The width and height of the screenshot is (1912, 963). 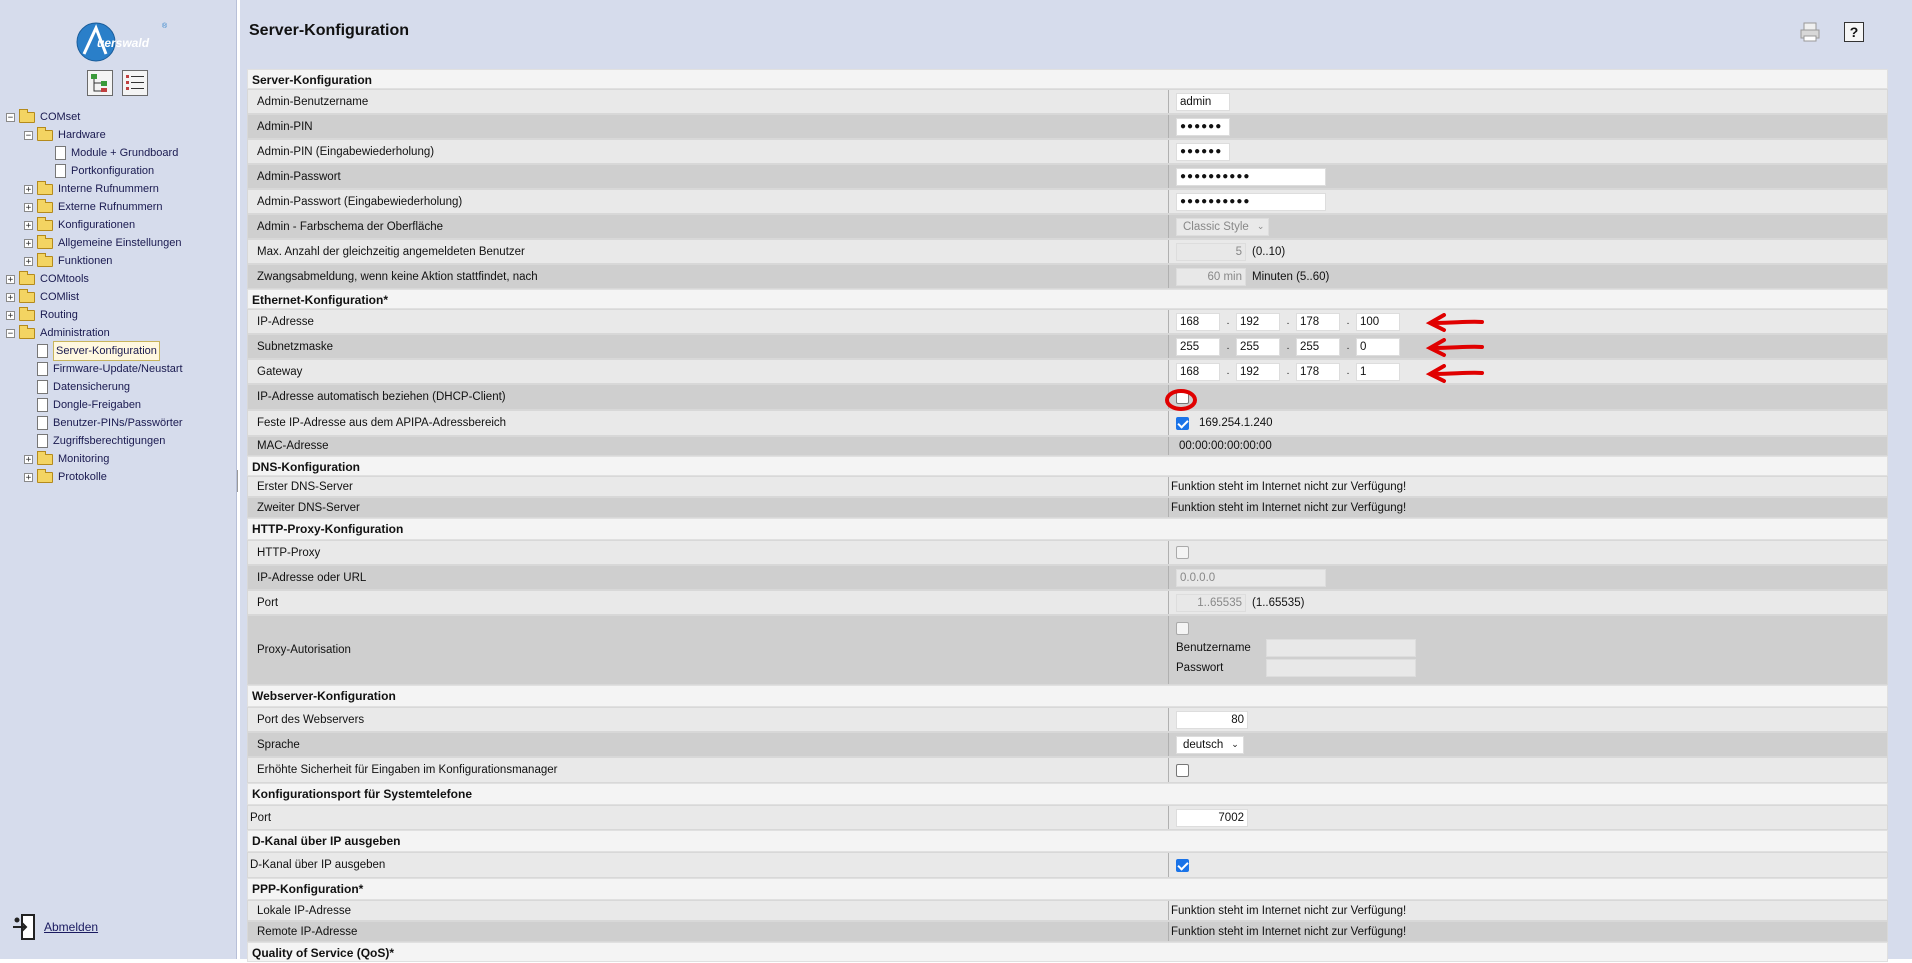 I want to click on gateway-octet-1: 168, so click(x=1198, y=371).